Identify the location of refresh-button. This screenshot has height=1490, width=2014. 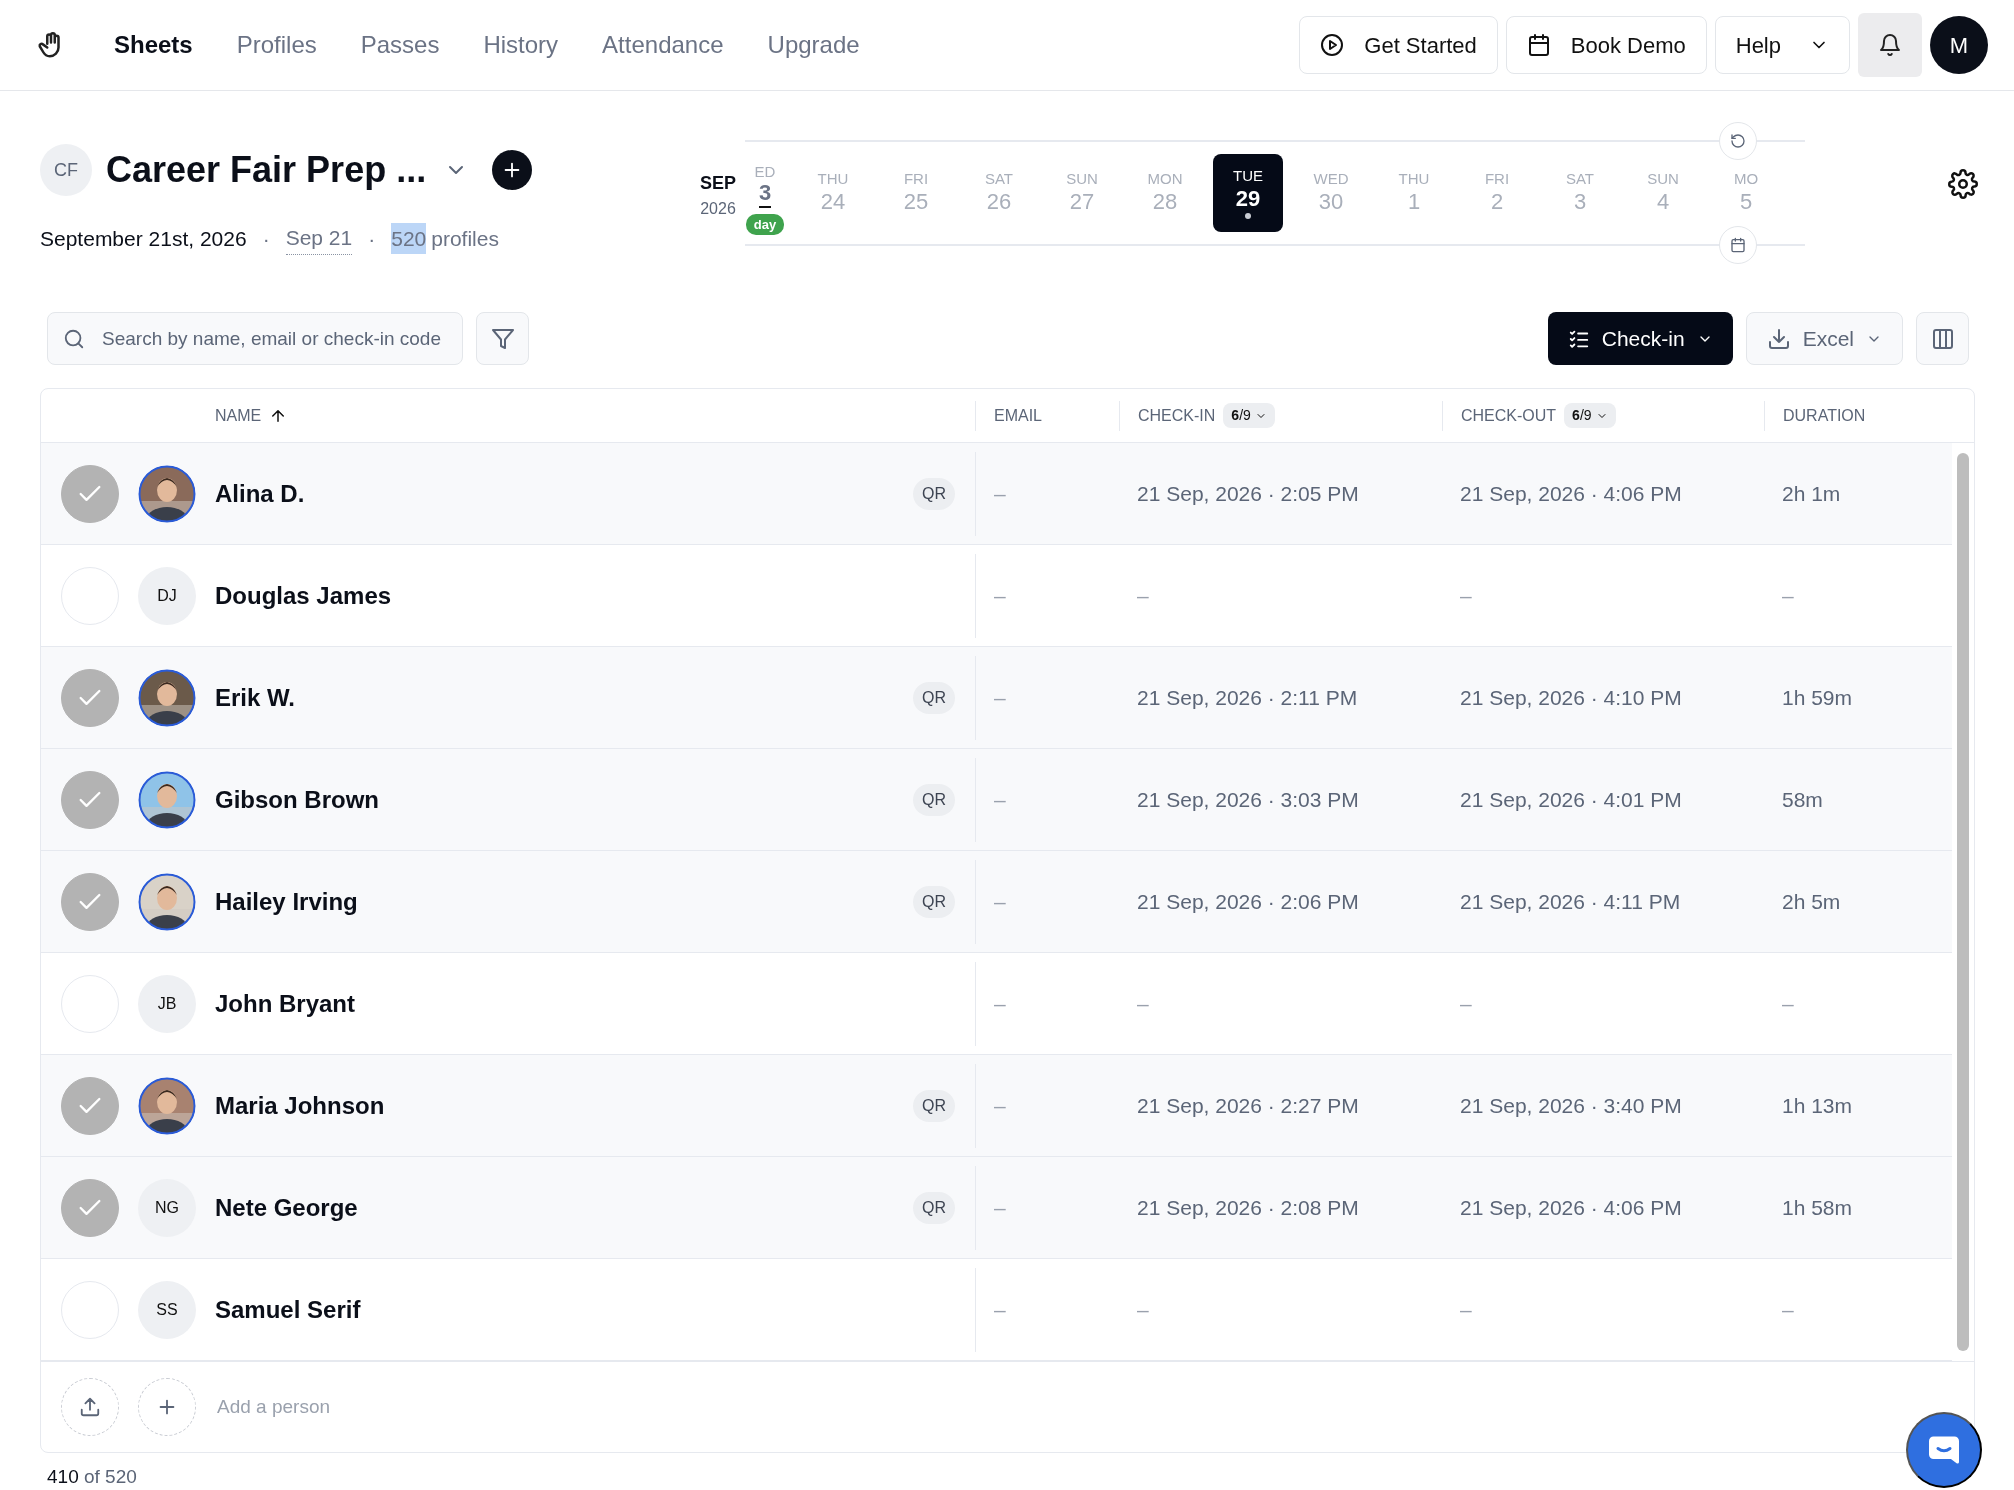
(1738, 141).